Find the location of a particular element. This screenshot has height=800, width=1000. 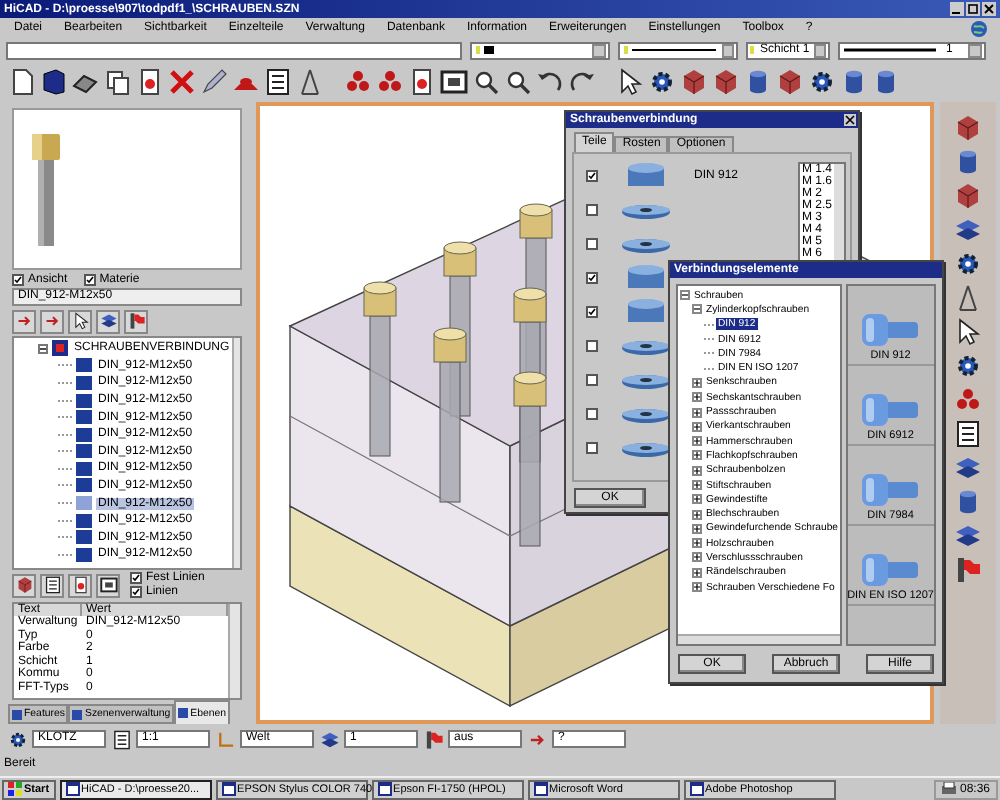

document-icon is located at coordinates (22, 82).